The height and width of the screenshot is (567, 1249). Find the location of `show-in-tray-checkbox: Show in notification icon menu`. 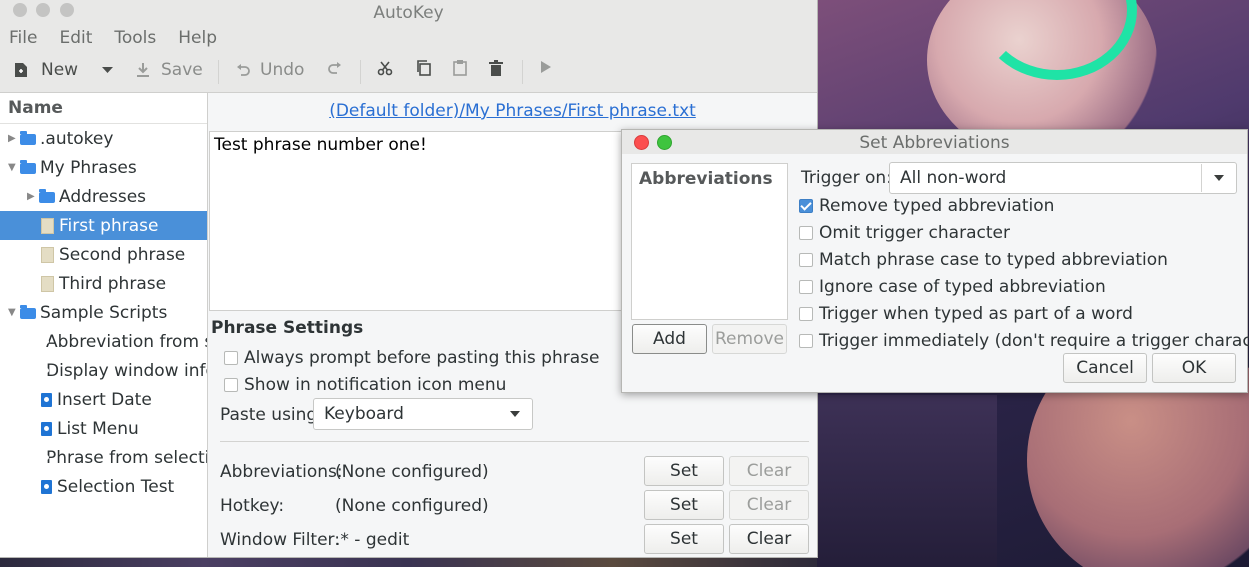

show-in-tray-checkbox: Show in notification icon menu is located at coordinates (365, 385).